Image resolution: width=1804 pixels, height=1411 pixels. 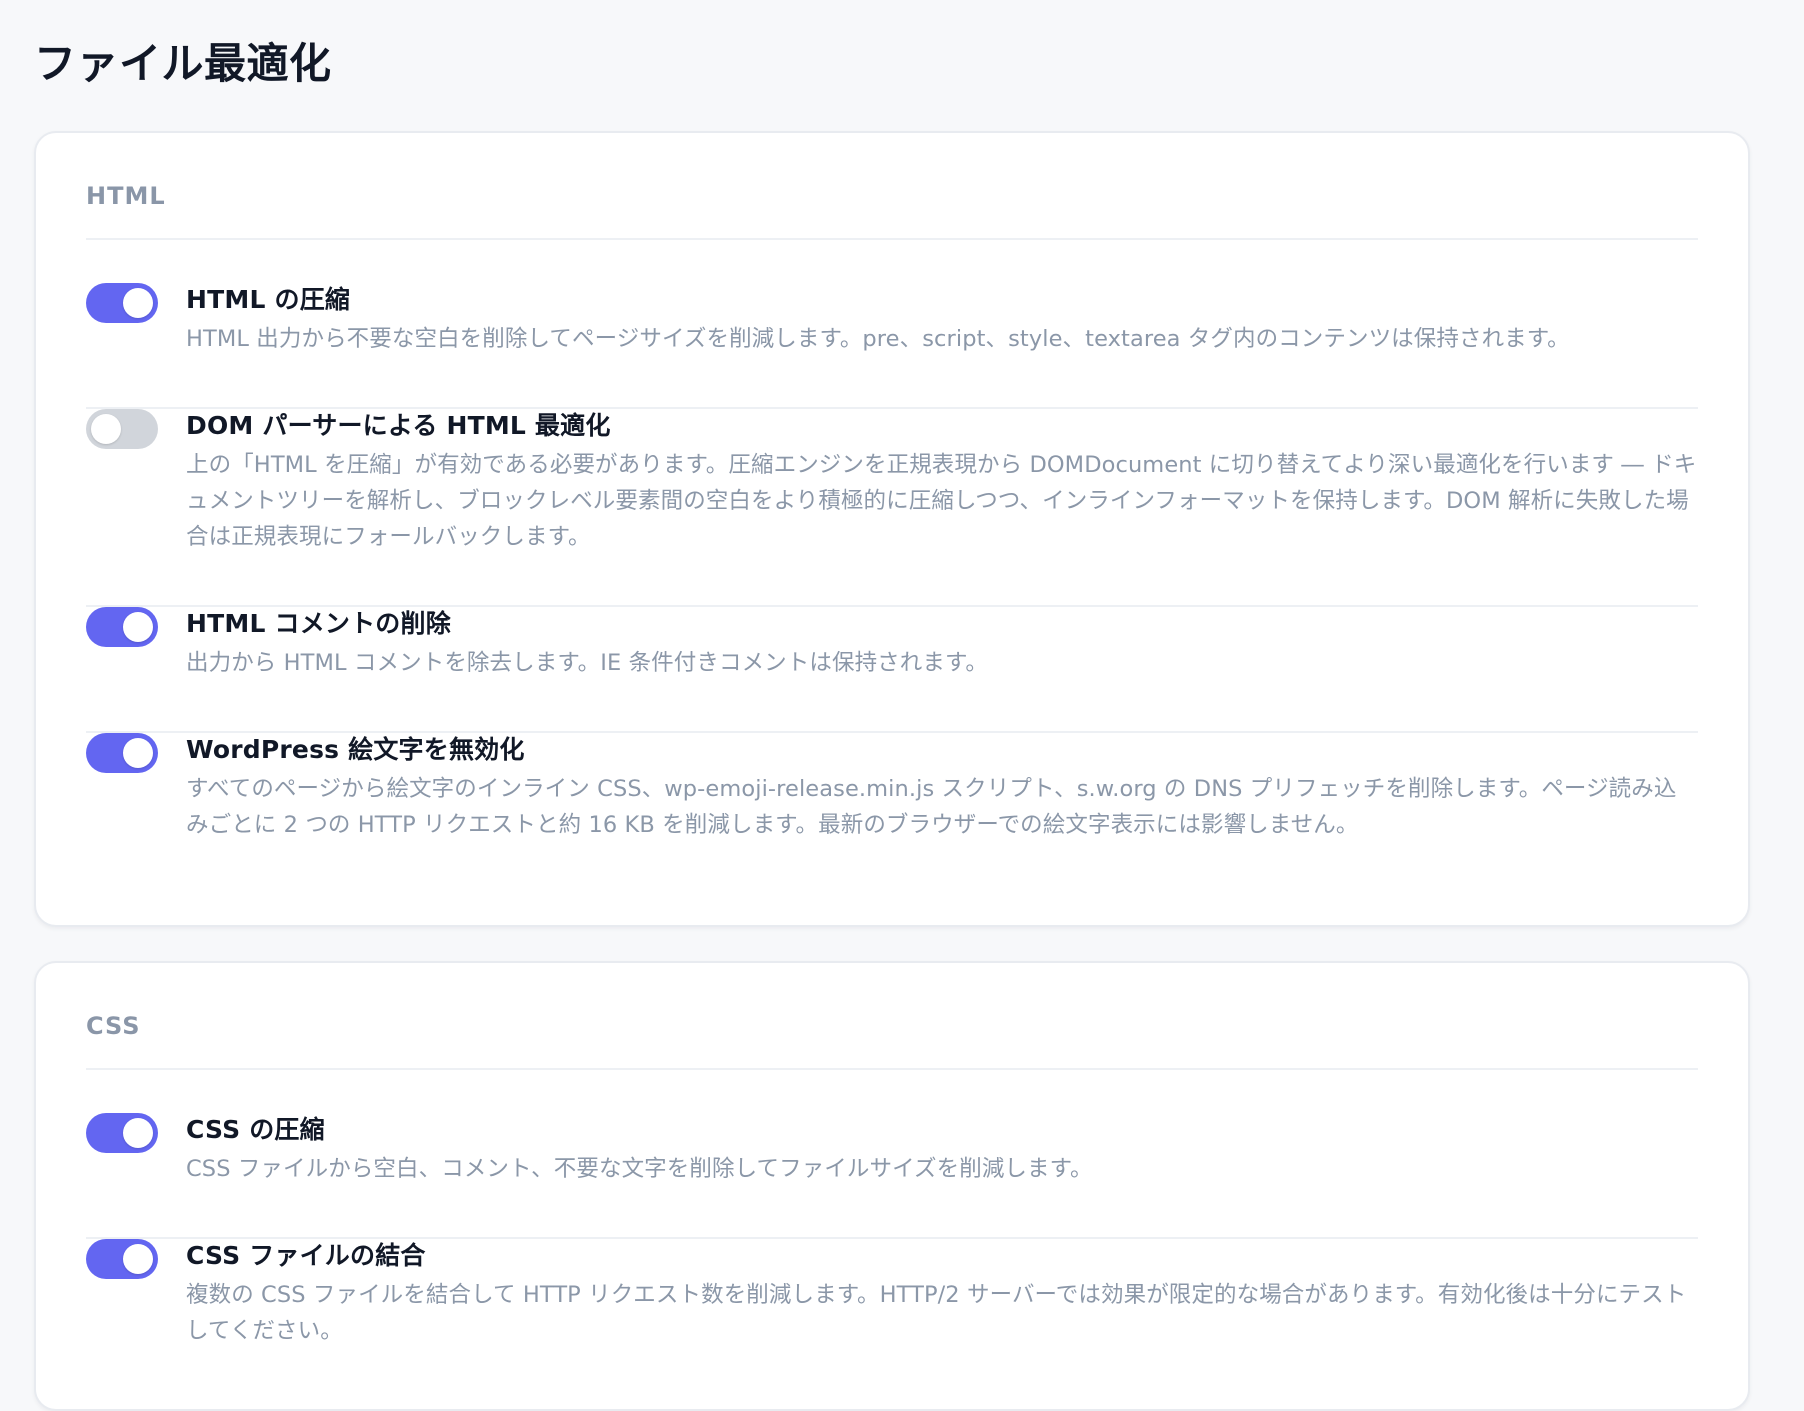 I want to click on html-comments-label: HTML コメントの削除, so click(x=318, y=623).